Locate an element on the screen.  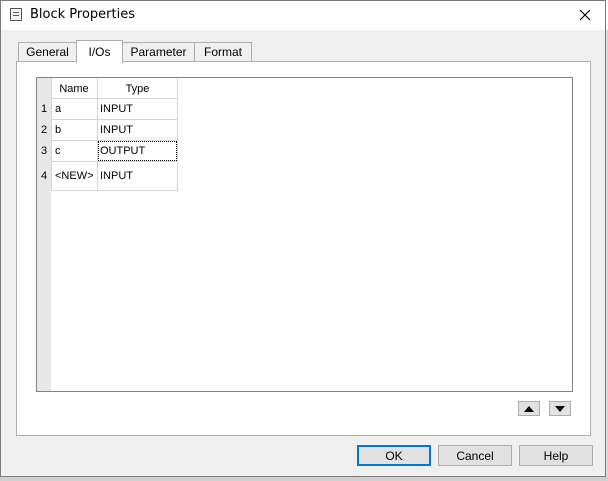
tab-label: Format is located at coordinates (222, 52).